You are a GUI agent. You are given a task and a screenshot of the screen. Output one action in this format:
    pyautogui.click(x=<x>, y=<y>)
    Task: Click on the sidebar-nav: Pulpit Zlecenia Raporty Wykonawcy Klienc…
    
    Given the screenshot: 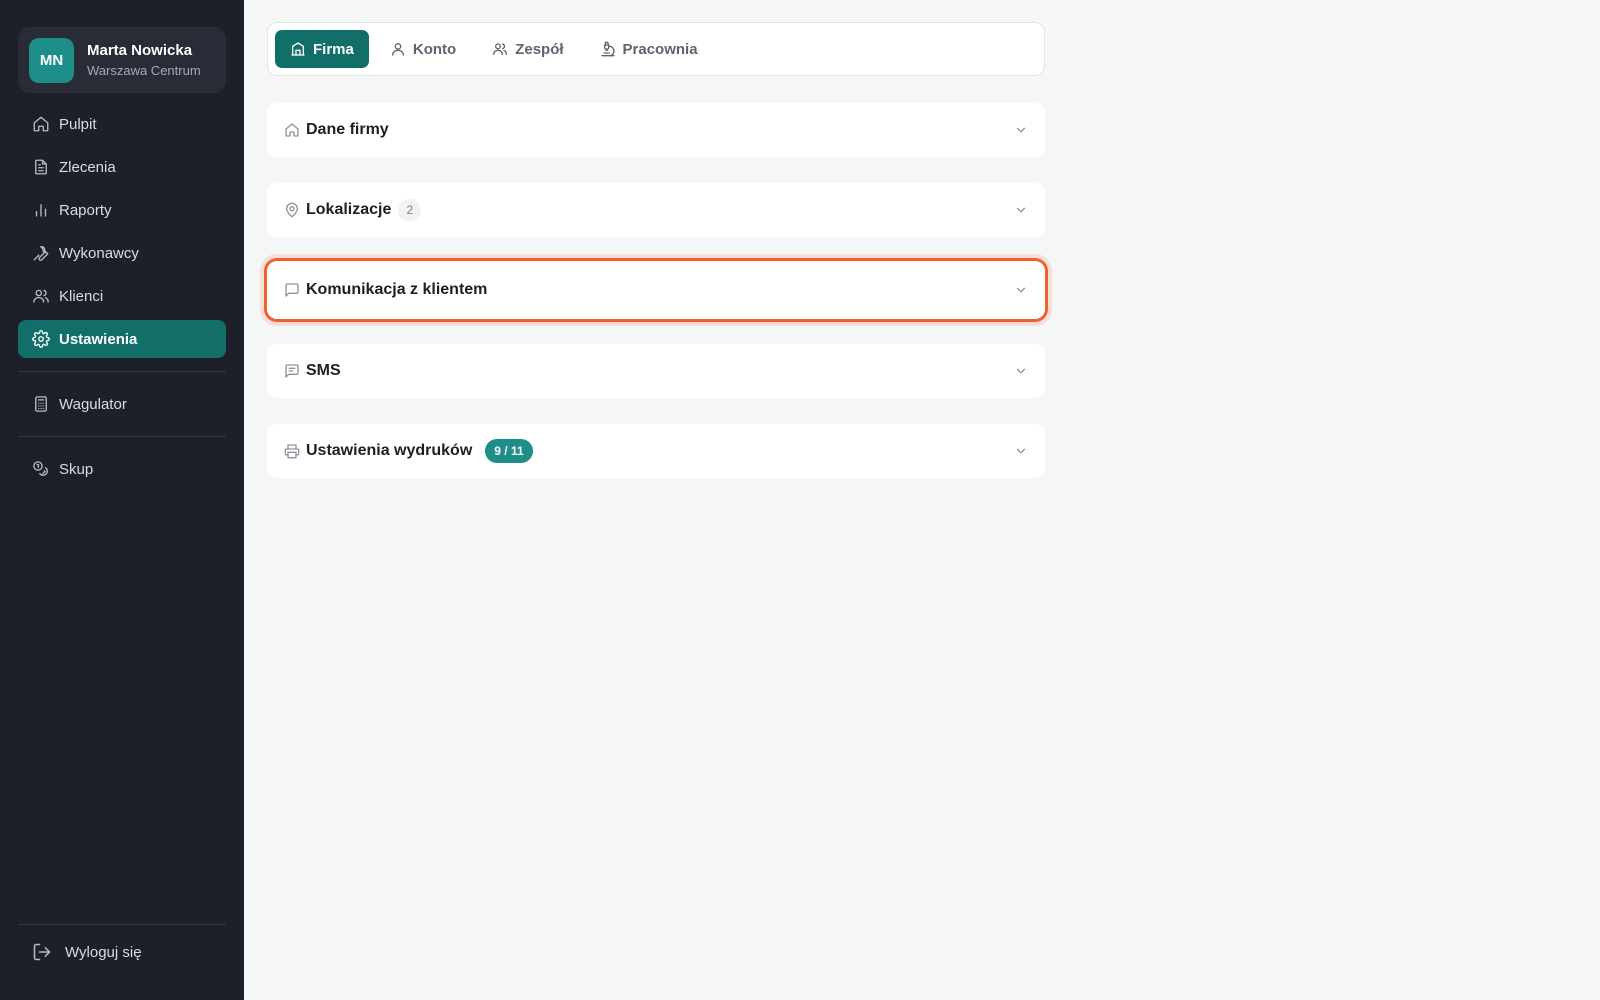 What is the action you would take?
    pyautogui.click(x=122, y=231)
    